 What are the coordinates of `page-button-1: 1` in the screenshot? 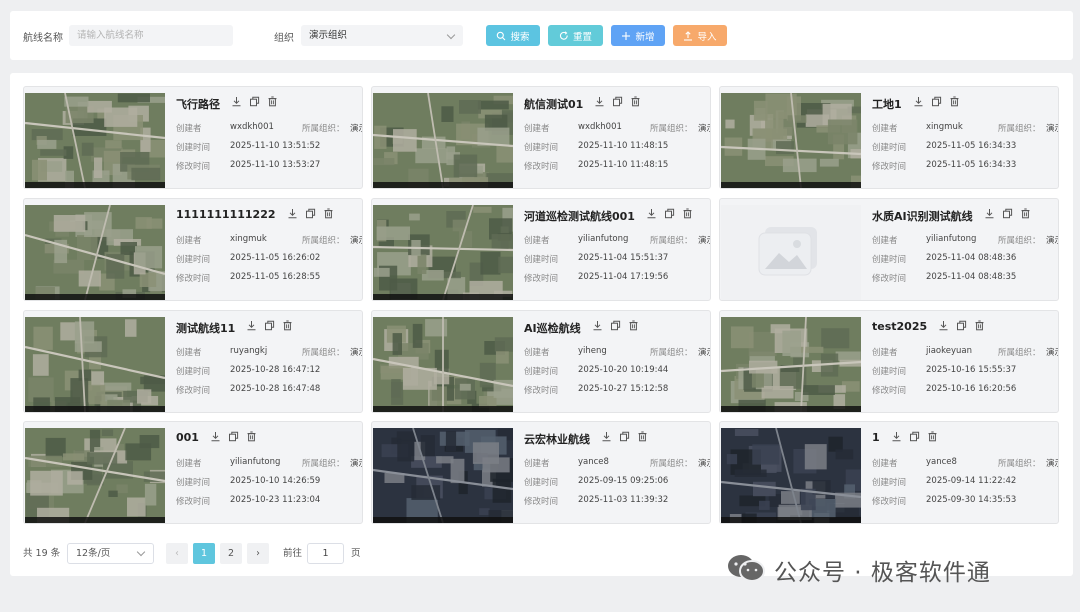 It's located at (204, 553).